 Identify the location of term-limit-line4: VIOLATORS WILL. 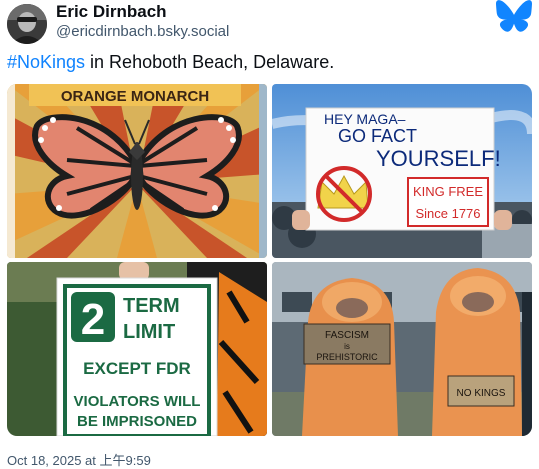
(137, 401).